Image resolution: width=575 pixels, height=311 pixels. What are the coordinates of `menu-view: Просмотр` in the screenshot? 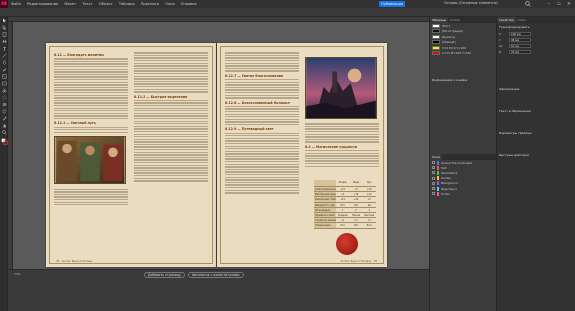 It's located at (150, 4).